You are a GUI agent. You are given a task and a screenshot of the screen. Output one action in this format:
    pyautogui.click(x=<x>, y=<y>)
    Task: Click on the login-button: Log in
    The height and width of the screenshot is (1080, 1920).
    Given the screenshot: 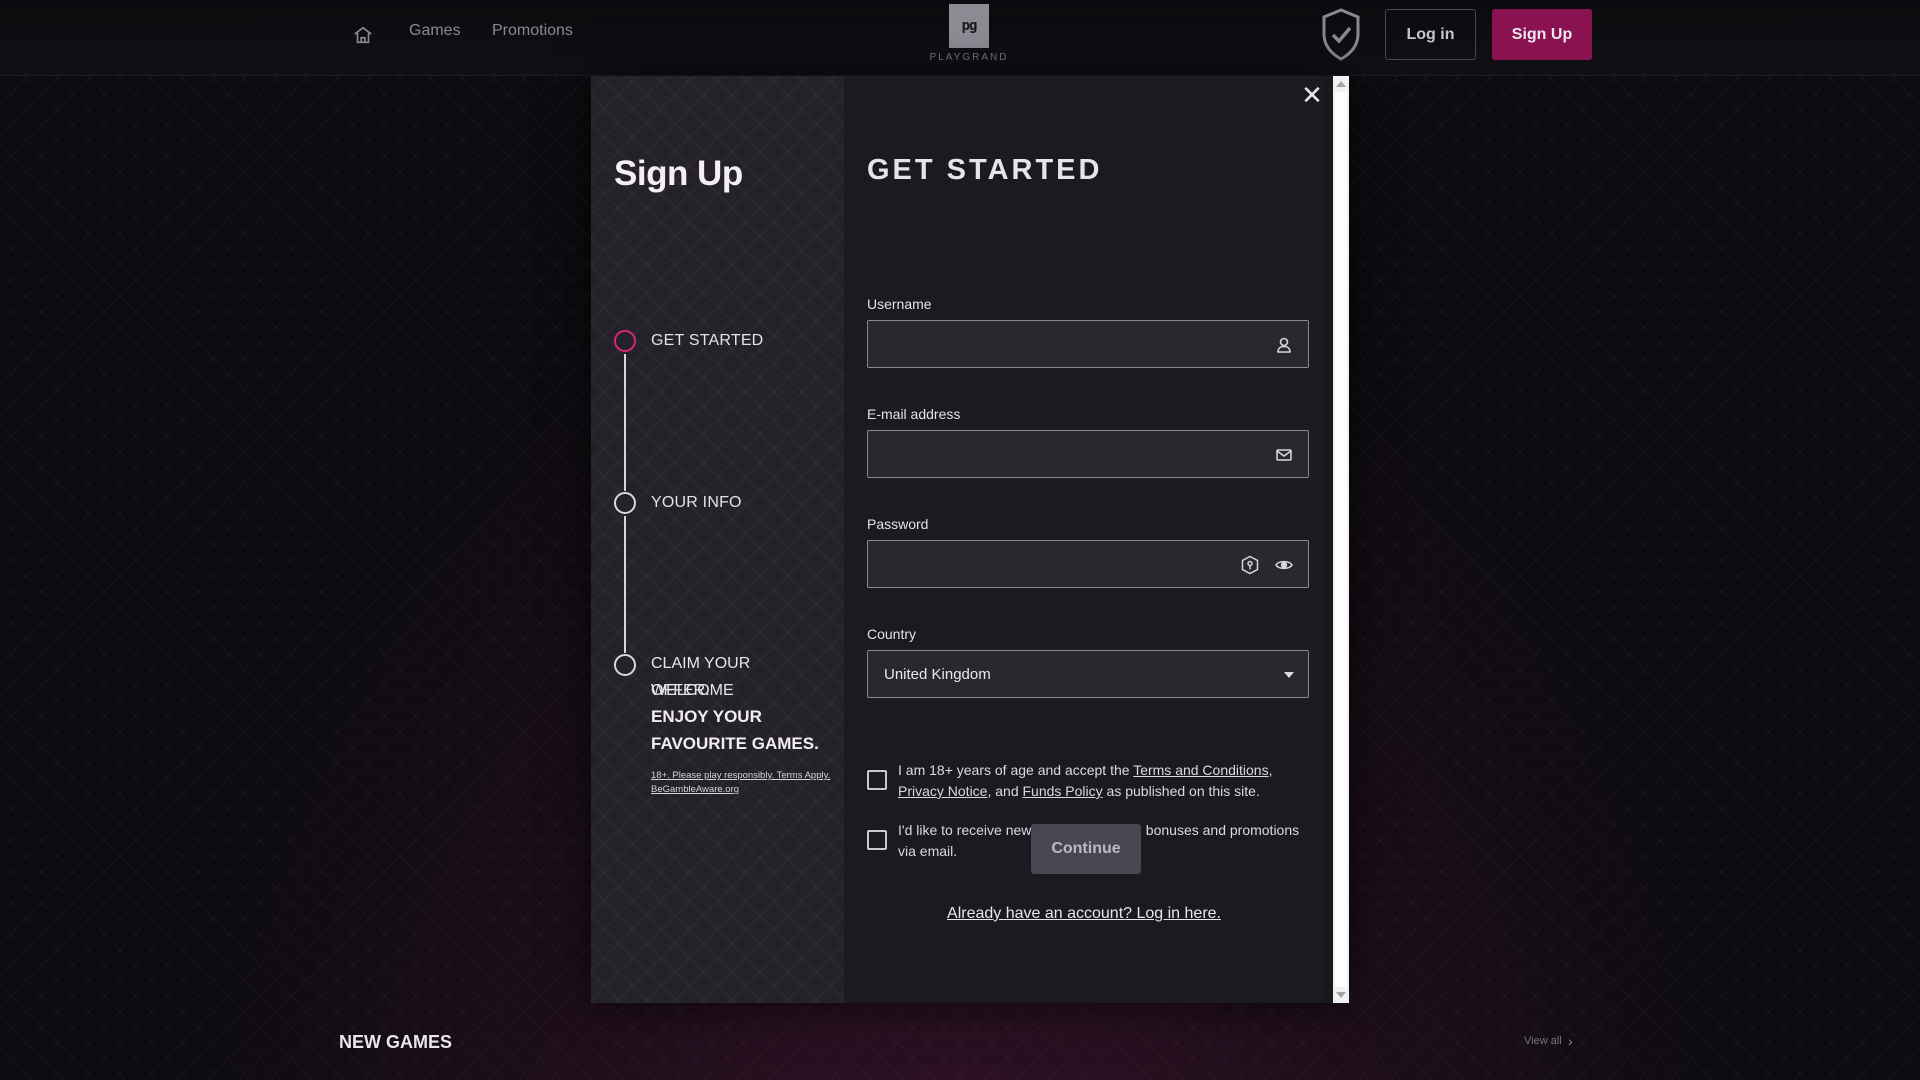 What is the action you would take?
    pyautogui.click(x=1430, y=34)
    